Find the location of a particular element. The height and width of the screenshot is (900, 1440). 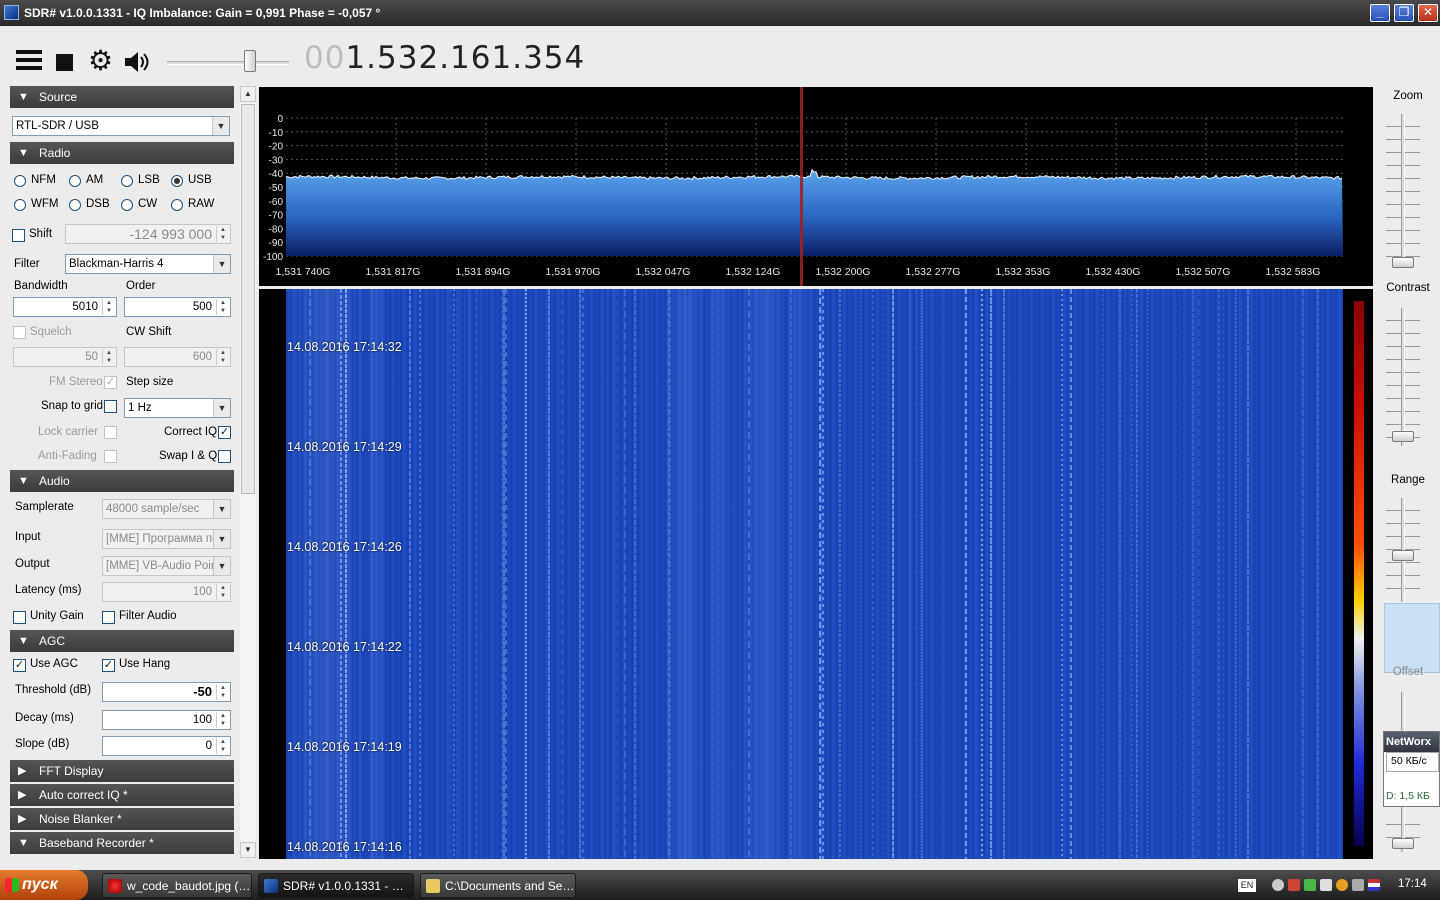

squelch-checkbox is located at coordinates (19, 332).